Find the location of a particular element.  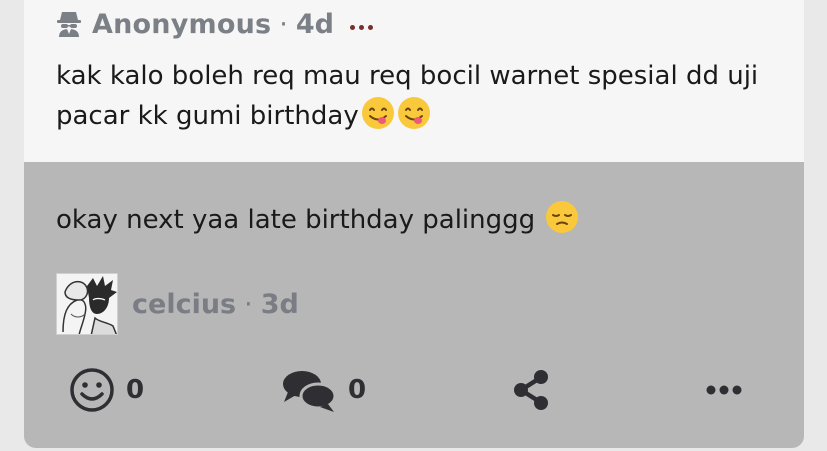

more-button is located at coordinates (724, 390).